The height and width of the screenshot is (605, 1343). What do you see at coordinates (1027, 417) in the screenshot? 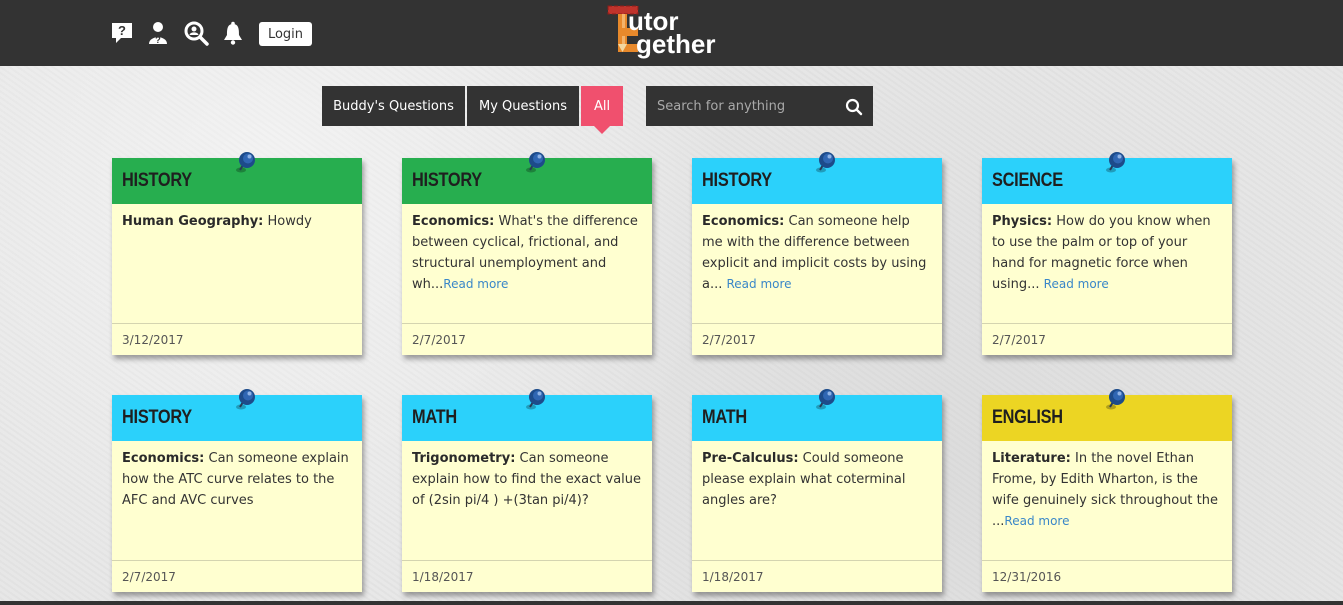
I see `card-subject: ENGLISH` at bounding box center [1027, 417].